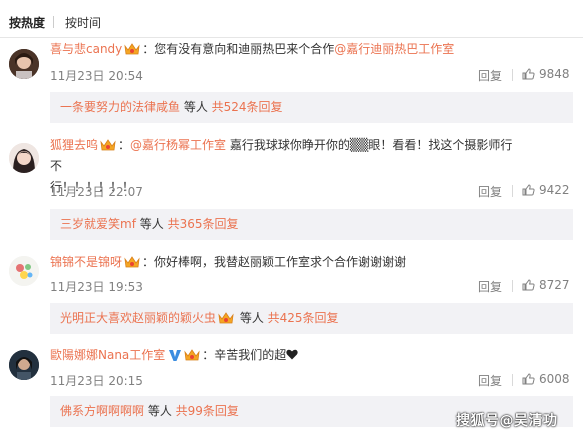  I want to click on sub-reply-count-link: 共425条回复, so click(303, 318).